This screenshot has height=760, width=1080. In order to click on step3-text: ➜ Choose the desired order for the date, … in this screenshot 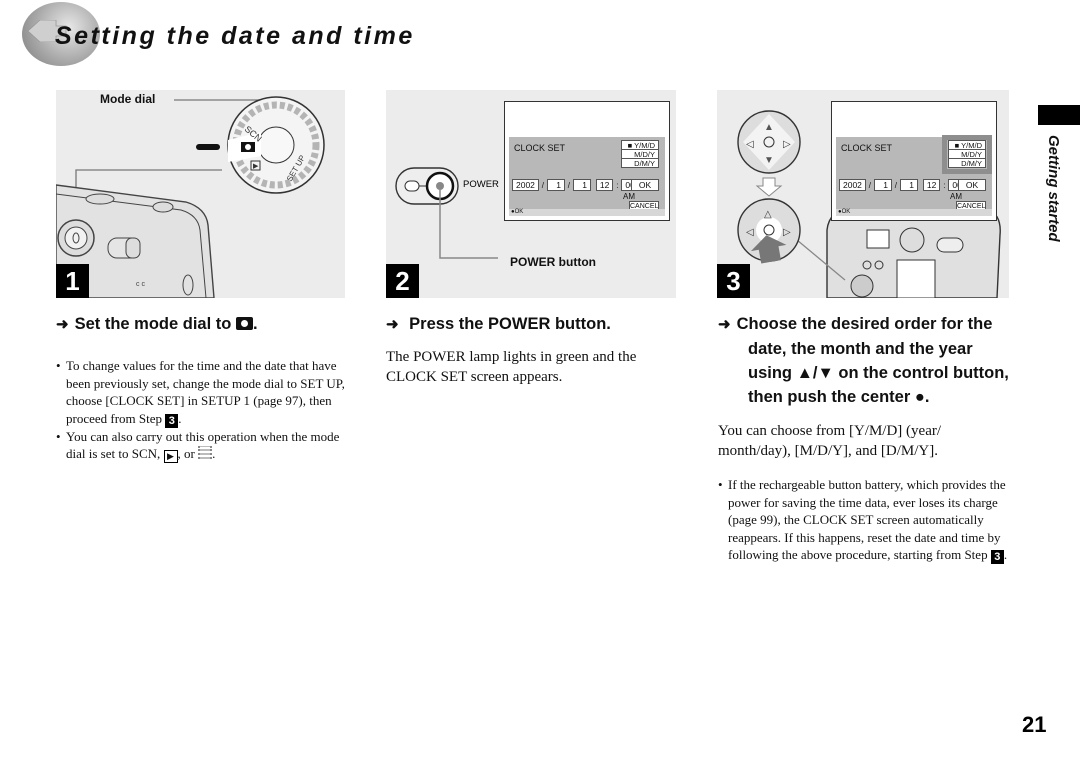, I will do `click(865, 438)`.